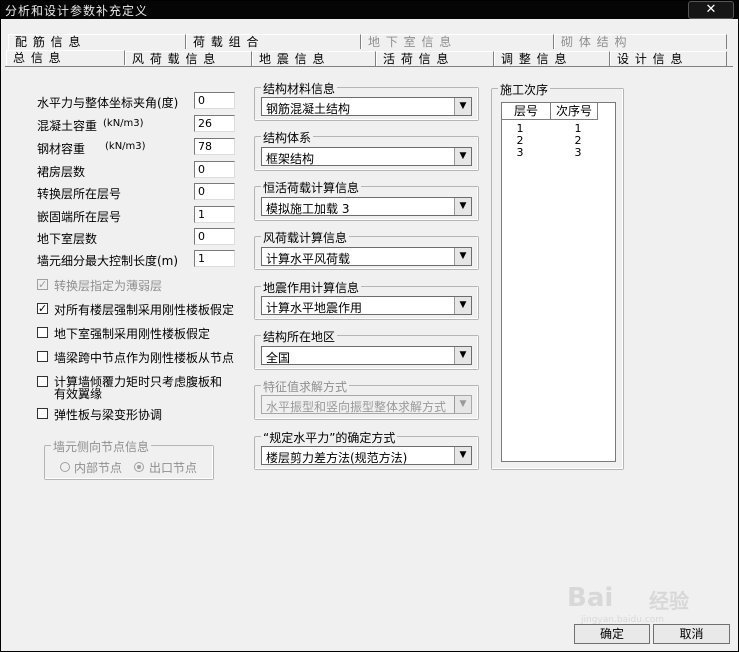  I want to click on radio-exit-node, so click(139, 467).